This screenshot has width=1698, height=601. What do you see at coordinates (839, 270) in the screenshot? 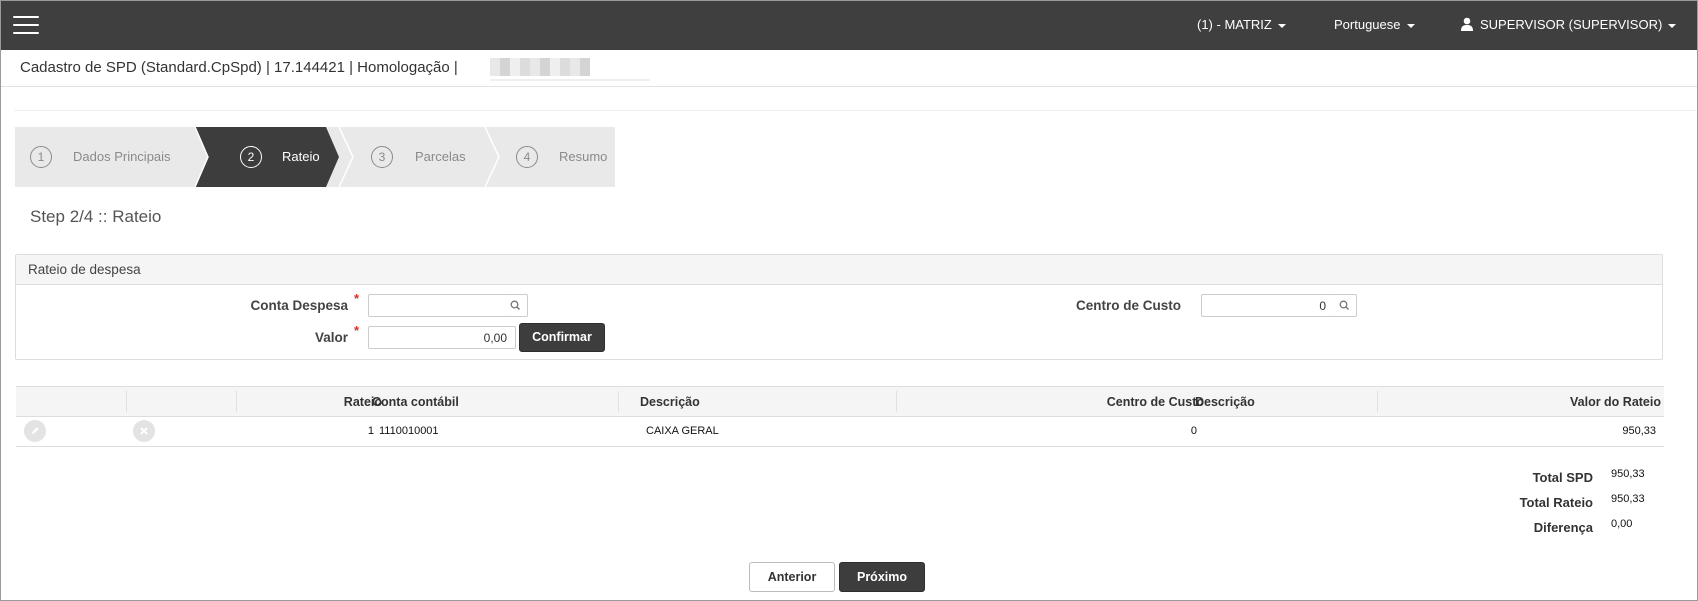
I see `panel-title: Rateio de despesa` at bounding box center [839, 270].